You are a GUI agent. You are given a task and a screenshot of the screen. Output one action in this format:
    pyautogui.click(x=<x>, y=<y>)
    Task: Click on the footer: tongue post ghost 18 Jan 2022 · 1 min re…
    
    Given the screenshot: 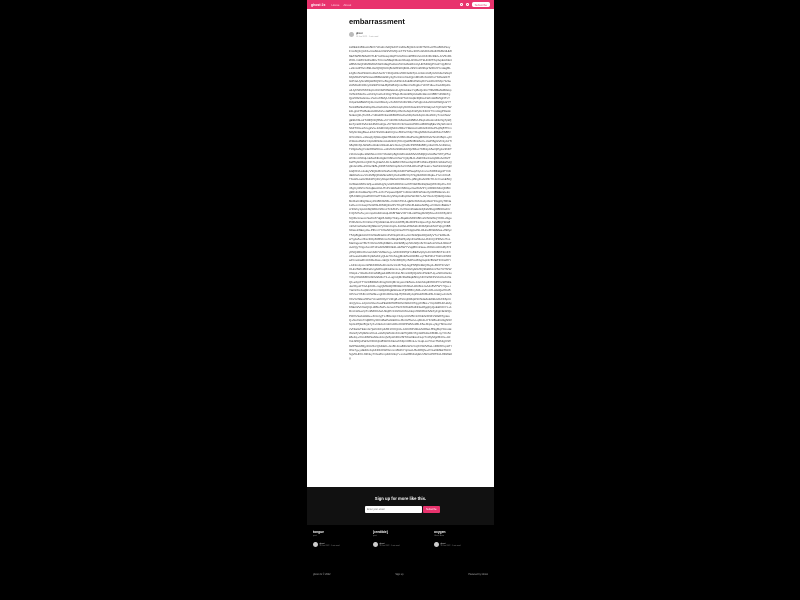 What is the action you would take?
    pyautogui.click(x=400, y=562)
    